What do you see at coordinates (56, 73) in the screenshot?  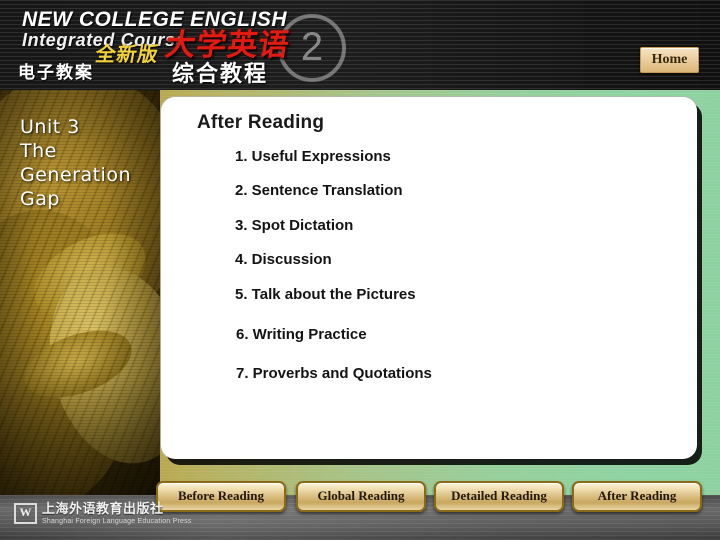 I see `course-subtitle-chinese: 电子教案` at bounding box center [56, 73].